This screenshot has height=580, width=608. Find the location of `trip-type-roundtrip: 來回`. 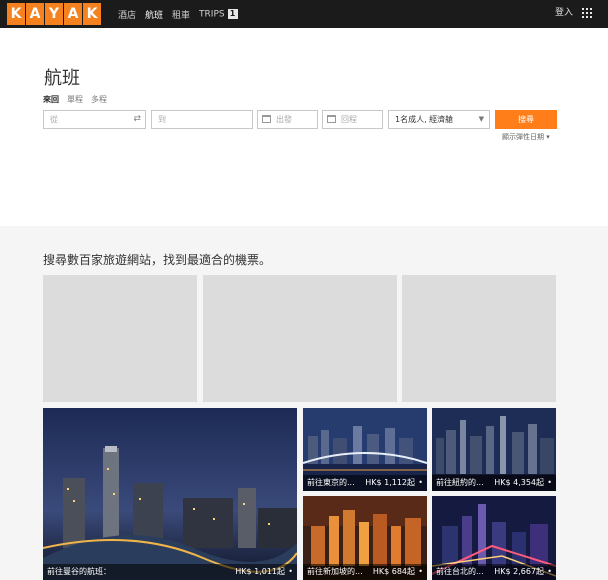

trip-type-roundtrip: 來回 is located at coordinates (51, 99).